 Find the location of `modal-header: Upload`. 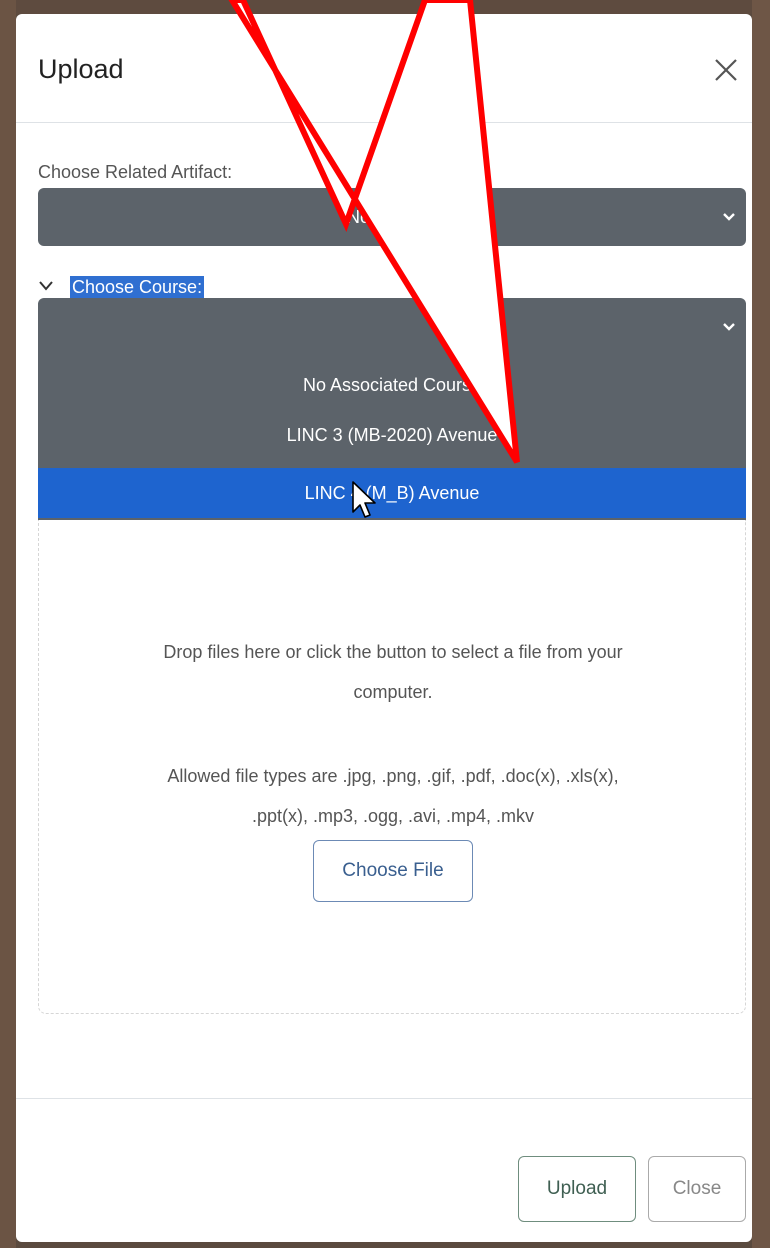

modal-header: Upload is located at coordinates (384, 68).